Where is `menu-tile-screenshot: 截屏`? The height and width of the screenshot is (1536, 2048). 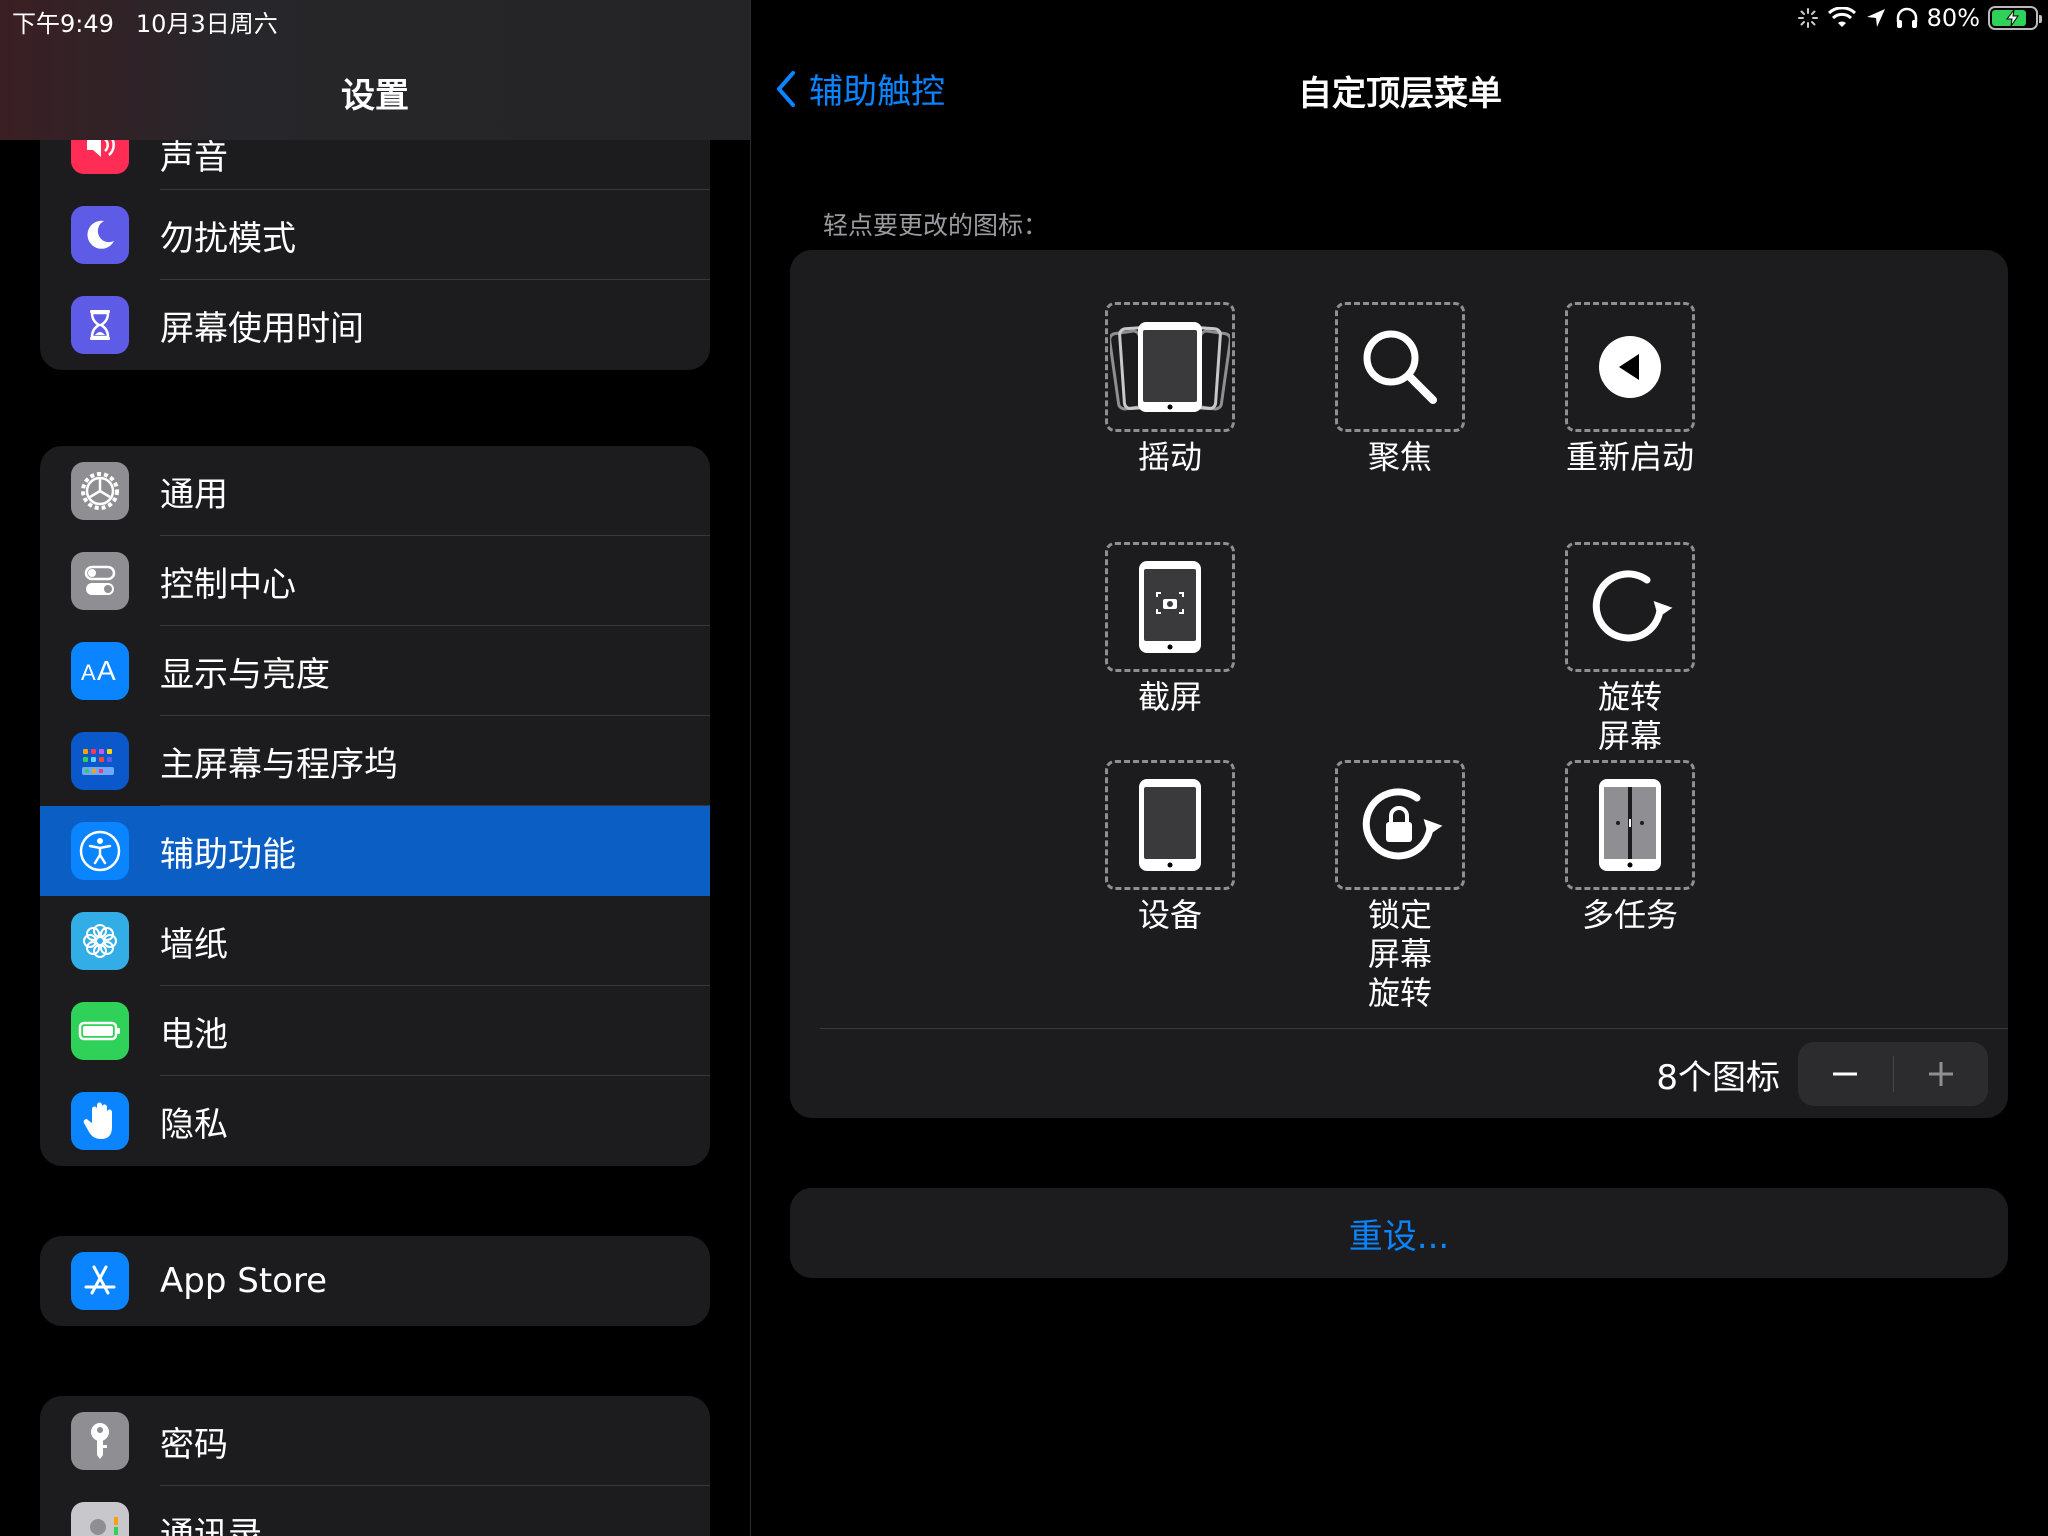 menu-tile-screenshot: 截屏 is located at coordinates (1170, 629).